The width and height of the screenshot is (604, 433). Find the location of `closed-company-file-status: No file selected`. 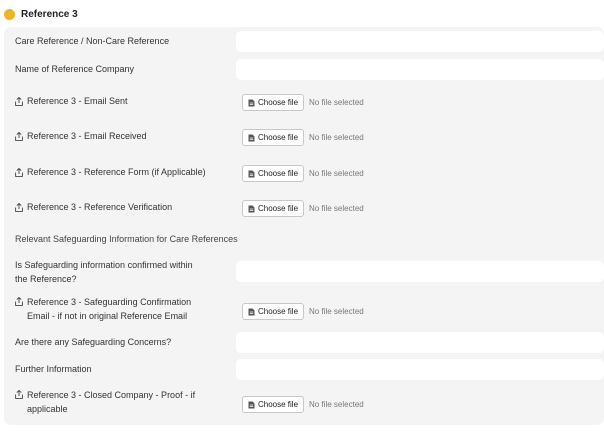

closed-company-file-status: No file selected is located at coordinates (336, 404).